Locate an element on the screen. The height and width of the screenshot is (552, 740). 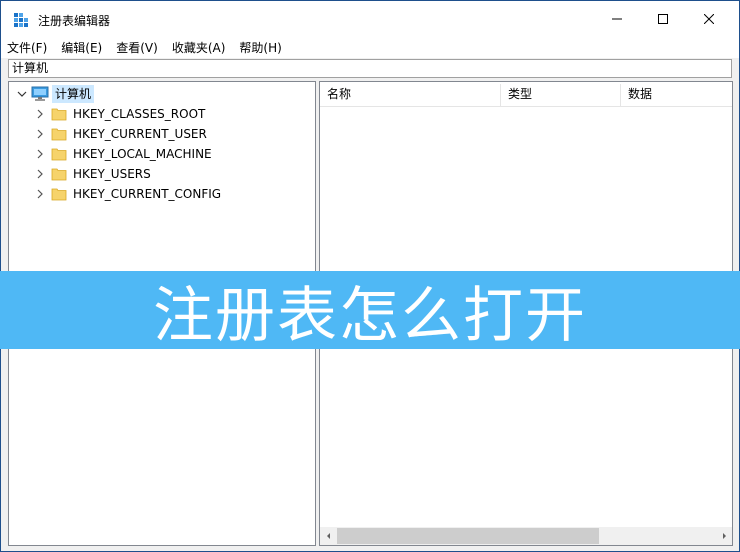
maximize-button is located at coordinates (663, 19).